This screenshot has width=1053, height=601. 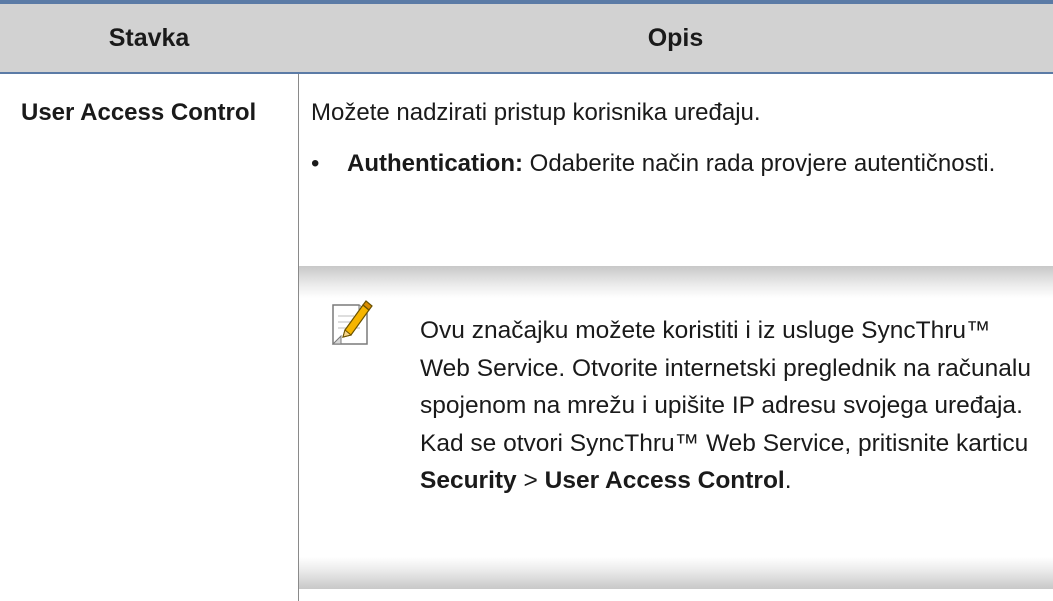 What do you see at coordinates (468, 481) in the screenshot?
I see `note-path-security: Security` at bounding box center [468, 481].